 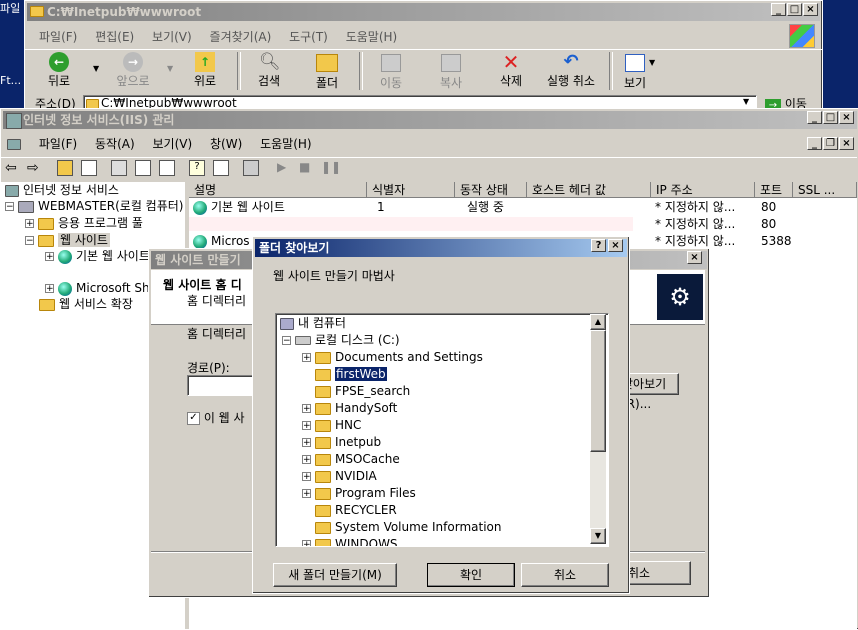 What do you see at coordinates (251, 168) in the screenshot?
I see `computer-icon` at bounding box center [251, 168].